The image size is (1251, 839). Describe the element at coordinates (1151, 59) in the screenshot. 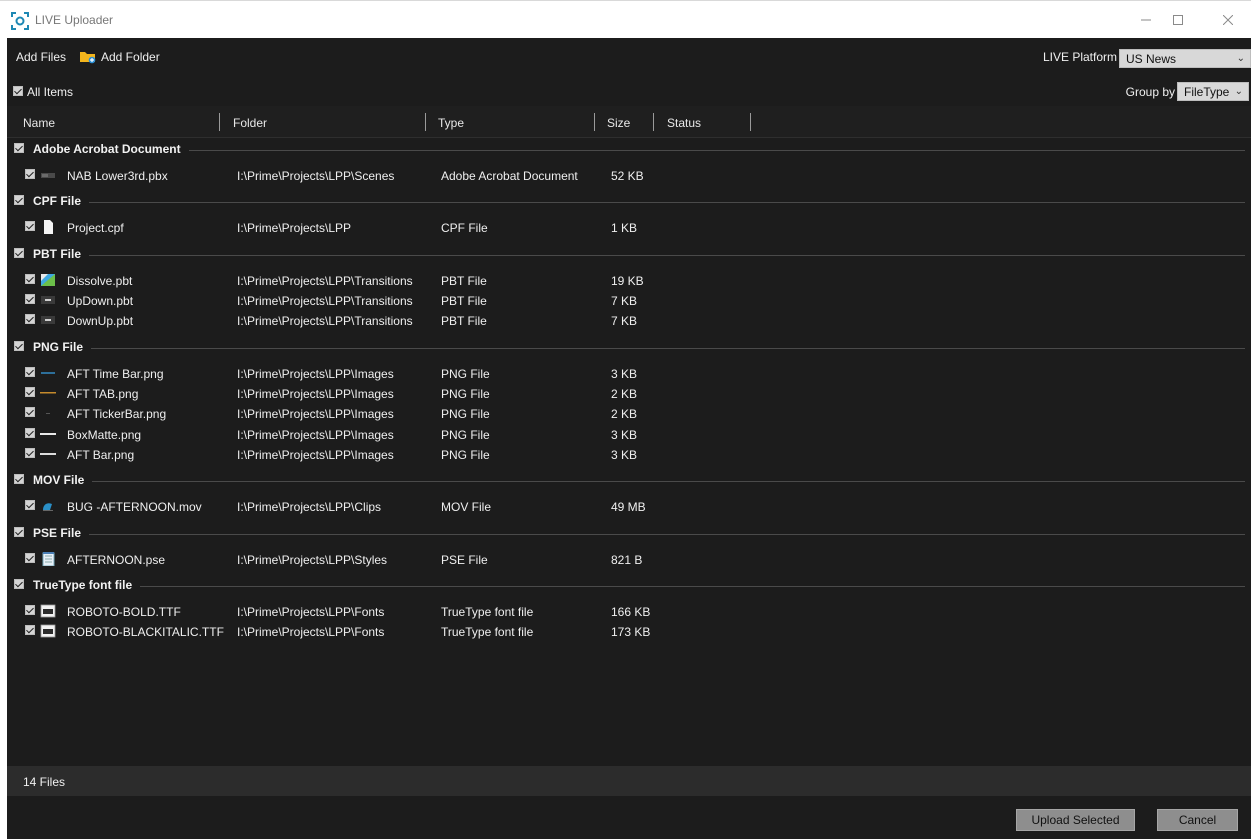

I see `platform-select-value: US News` at that location.